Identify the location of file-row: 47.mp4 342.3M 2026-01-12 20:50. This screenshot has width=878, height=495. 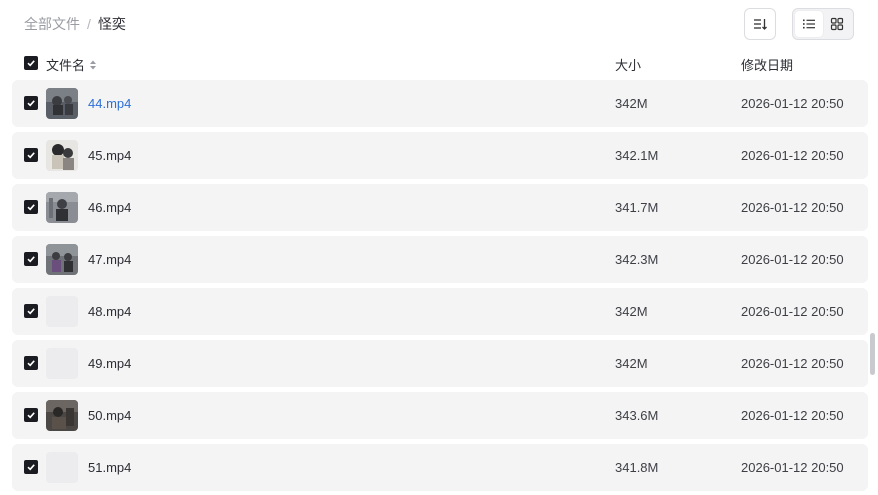
(440, 259).